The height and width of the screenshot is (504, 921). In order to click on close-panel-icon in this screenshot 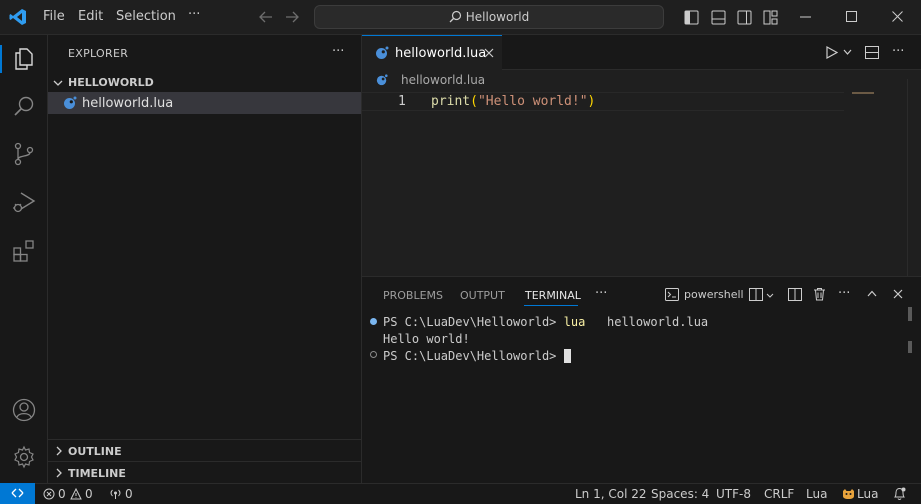, I will do `click(898, 294)`.